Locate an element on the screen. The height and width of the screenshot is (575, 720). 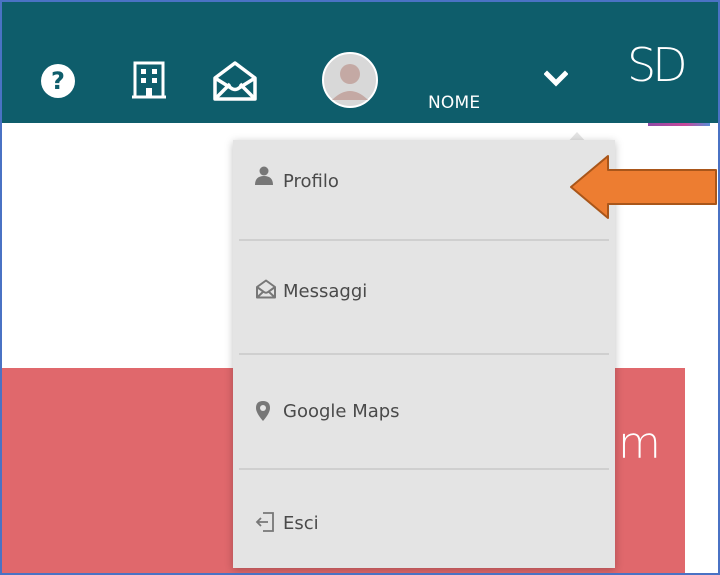
chevron-down-icon is located at coordinates (556, 79).